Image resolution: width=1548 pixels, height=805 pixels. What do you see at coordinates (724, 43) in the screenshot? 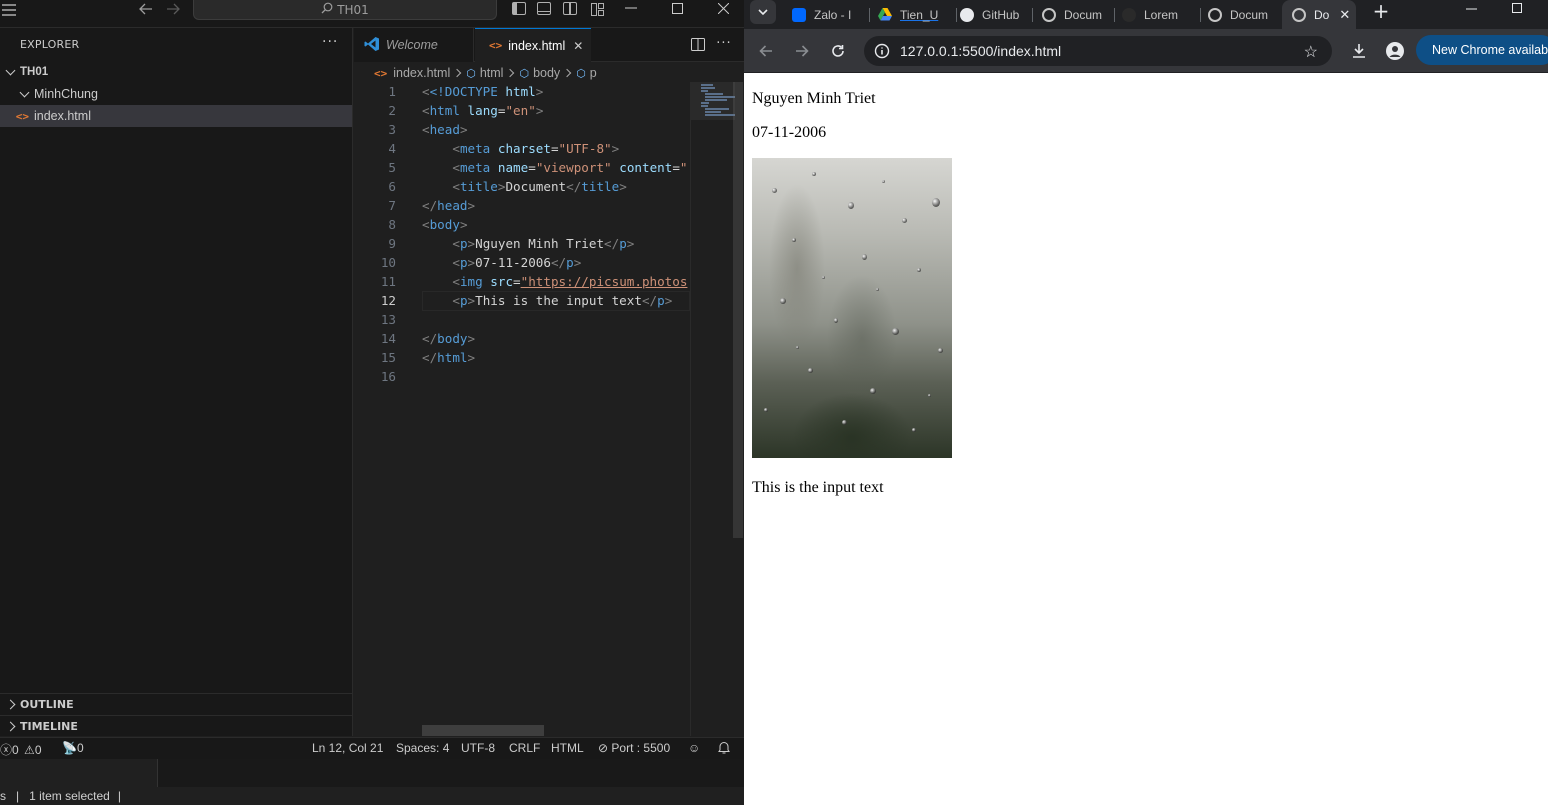
I see `editor-more-icon: ···` at bounding box center [724, 43].